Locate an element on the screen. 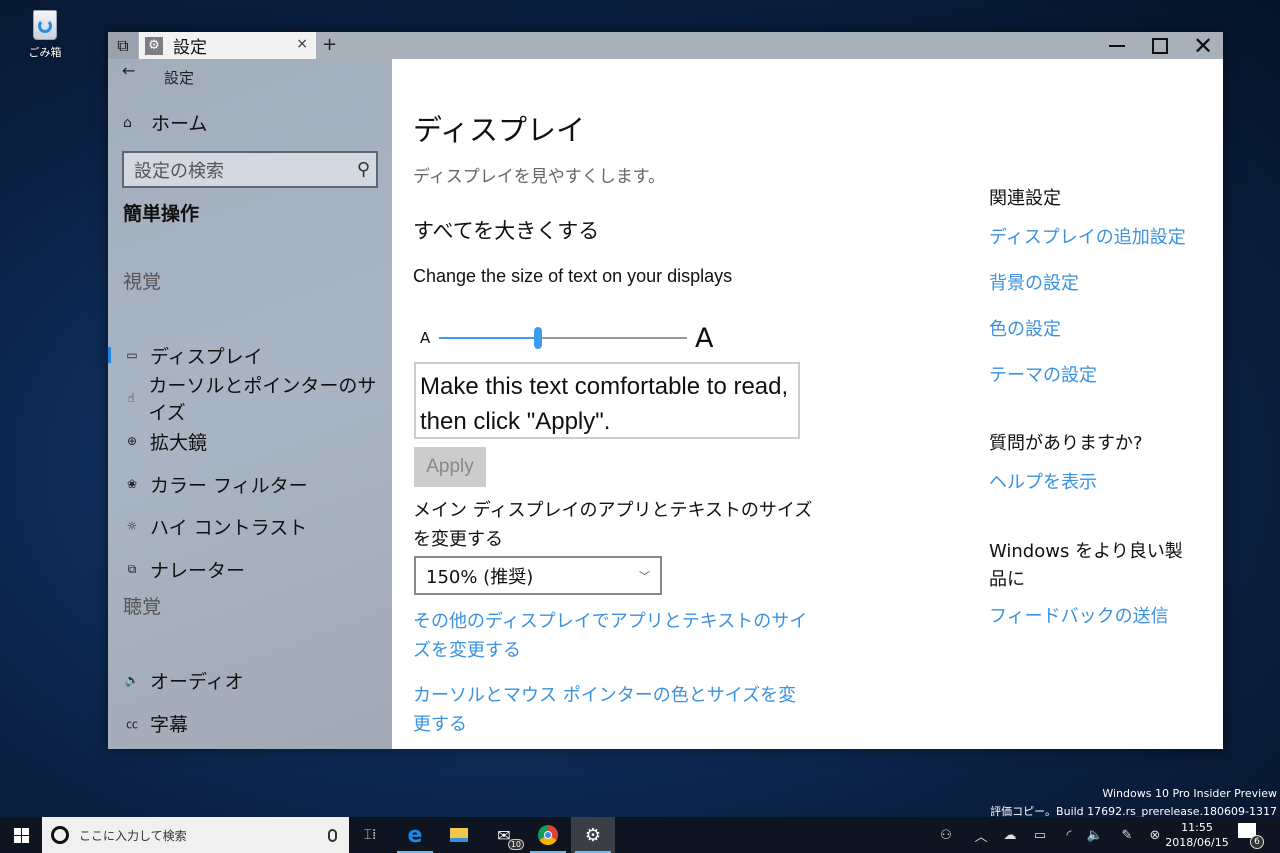  tab-close-button: × is located at coordinates (302, 44).